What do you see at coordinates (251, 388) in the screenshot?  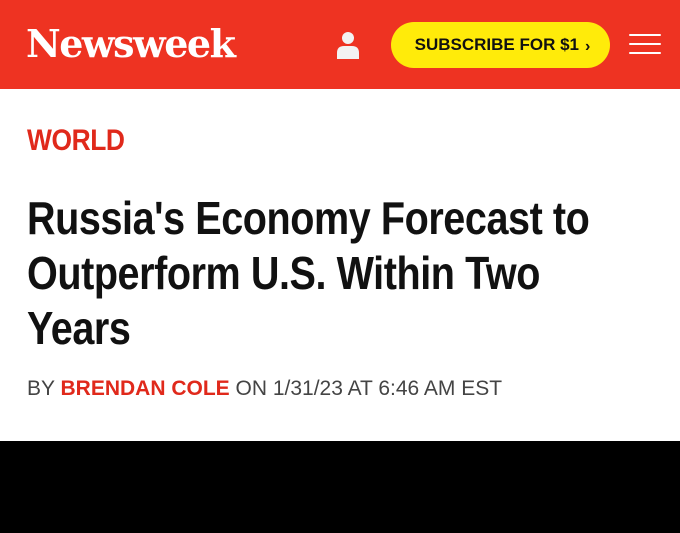 I see `byline-on: ON` at bounding box center [251, 388].